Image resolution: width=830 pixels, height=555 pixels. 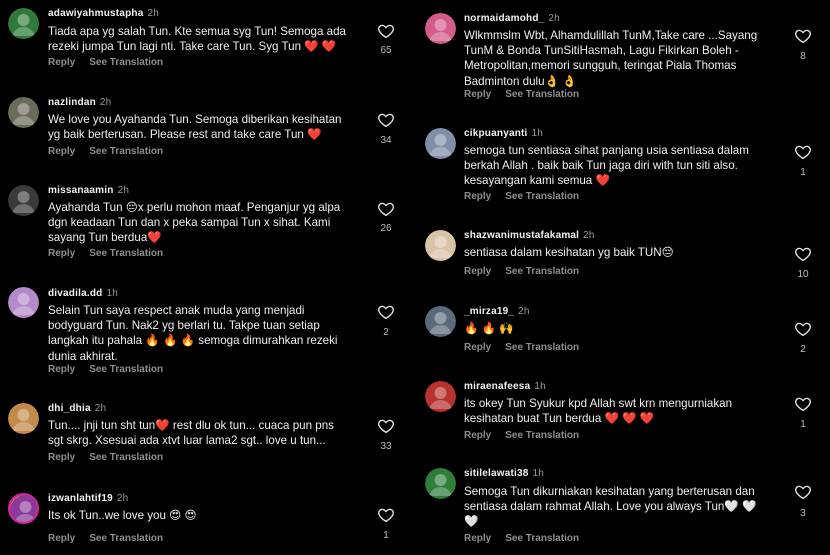 What do you see at coordinates (386, 140) in the screenshot?
I see `like-count: 34` at bounding box center [386, 140].